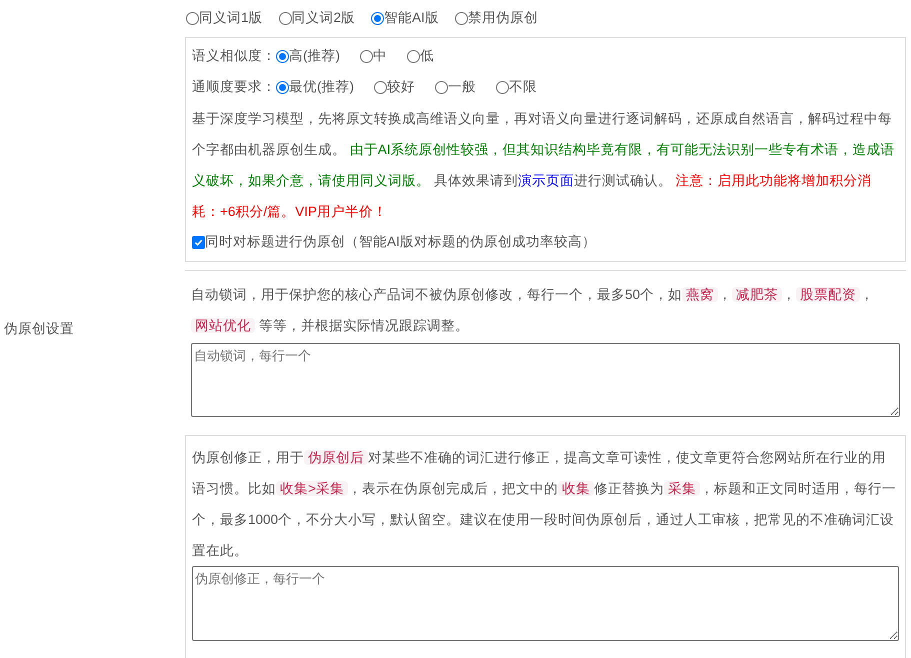 This screenshot has width=911, height=658. What do you see at coordinates (544, 504) in the screenshot?
I see `description-text: 伪原创修正，用于 伪原创后 对某些不准确的词汇进行修正，提高文章可读性，使文章更符合您网站所在行业的用语习惯。比如 收集>采集 ，表示在伪原创完成后，把文中的 收集 修正替换为 采集 ，标题和正文同时适用，每行一个，最多1000个，不分大小写，默认留空。建议在使用一段时间伪原创后，通过人工审核，把常见的不准确词汇设置在此。` at bounding box center [544, 504].